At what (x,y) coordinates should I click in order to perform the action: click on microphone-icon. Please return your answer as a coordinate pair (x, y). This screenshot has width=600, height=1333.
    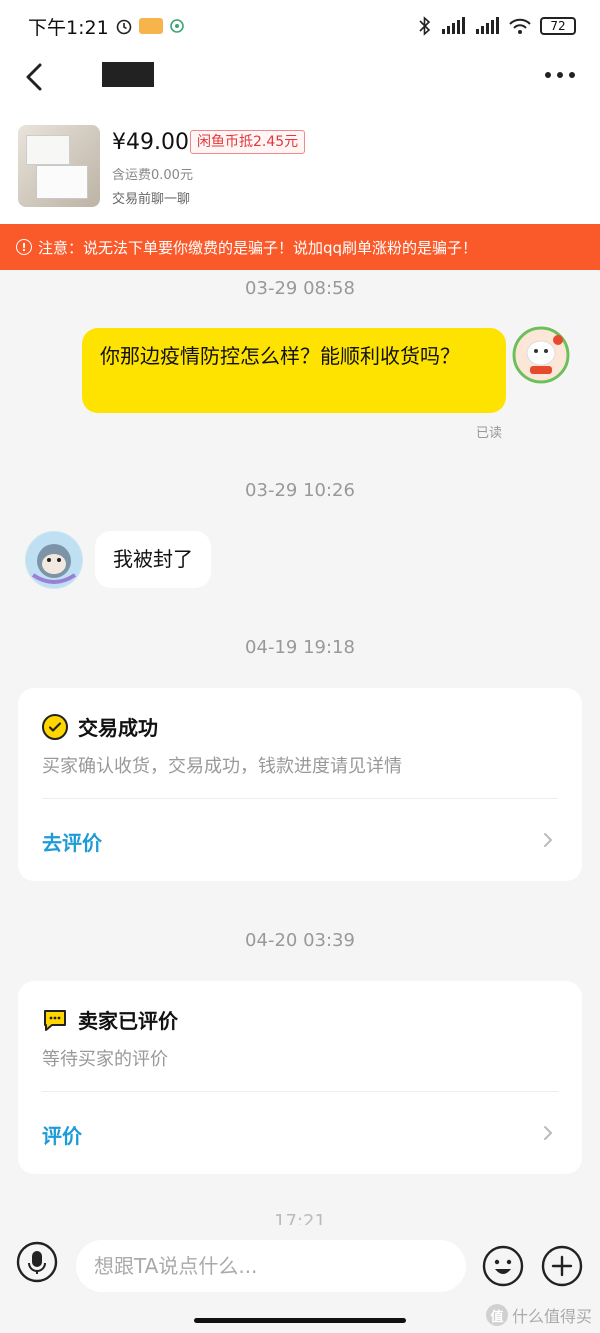
    Looking at the image, I should click on (37, 1262).